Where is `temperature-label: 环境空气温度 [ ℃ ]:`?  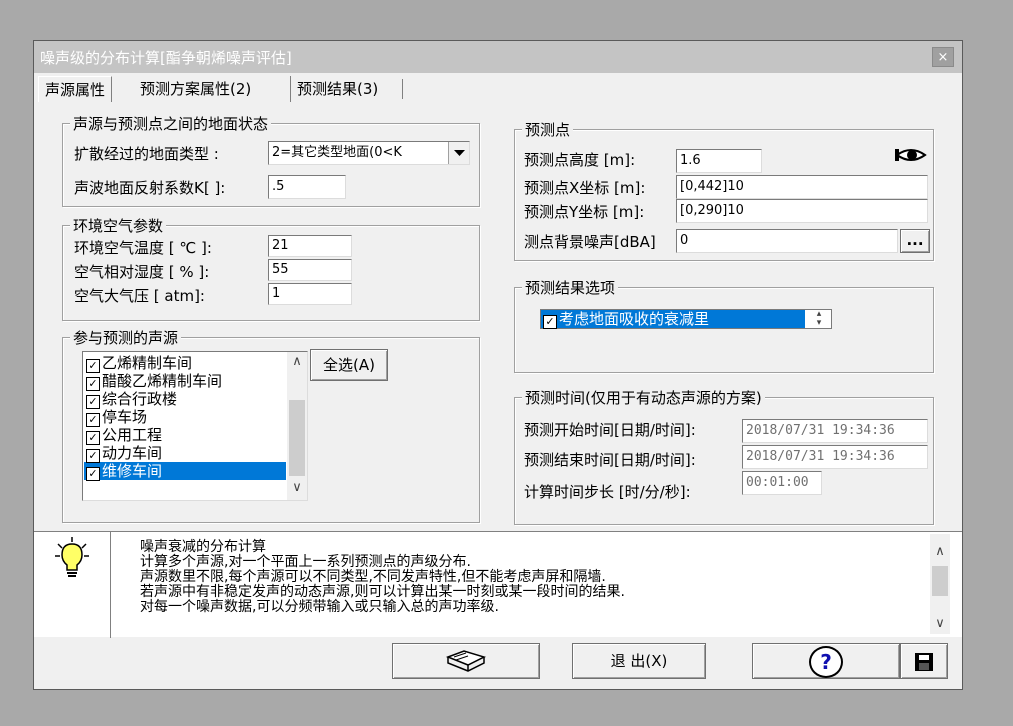 temperature-label: 环境空气温度 [ ℃ ]: is located at coordinates (143, 248).